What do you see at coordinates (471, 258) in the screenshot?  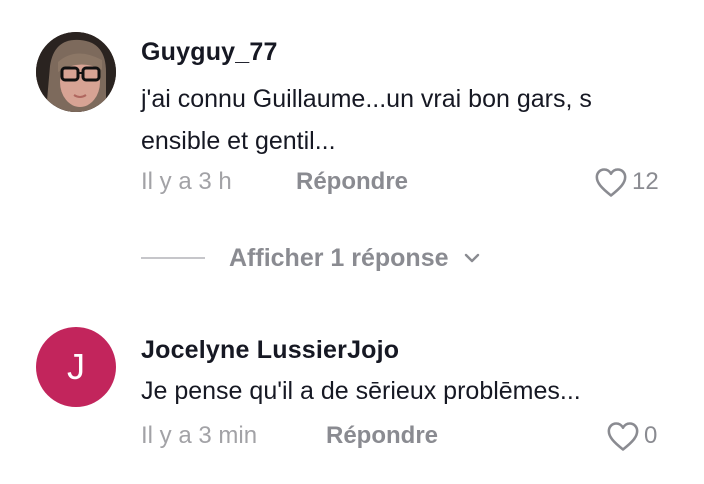 I see `chevron-down-icon` at bounding box center [471, 258].